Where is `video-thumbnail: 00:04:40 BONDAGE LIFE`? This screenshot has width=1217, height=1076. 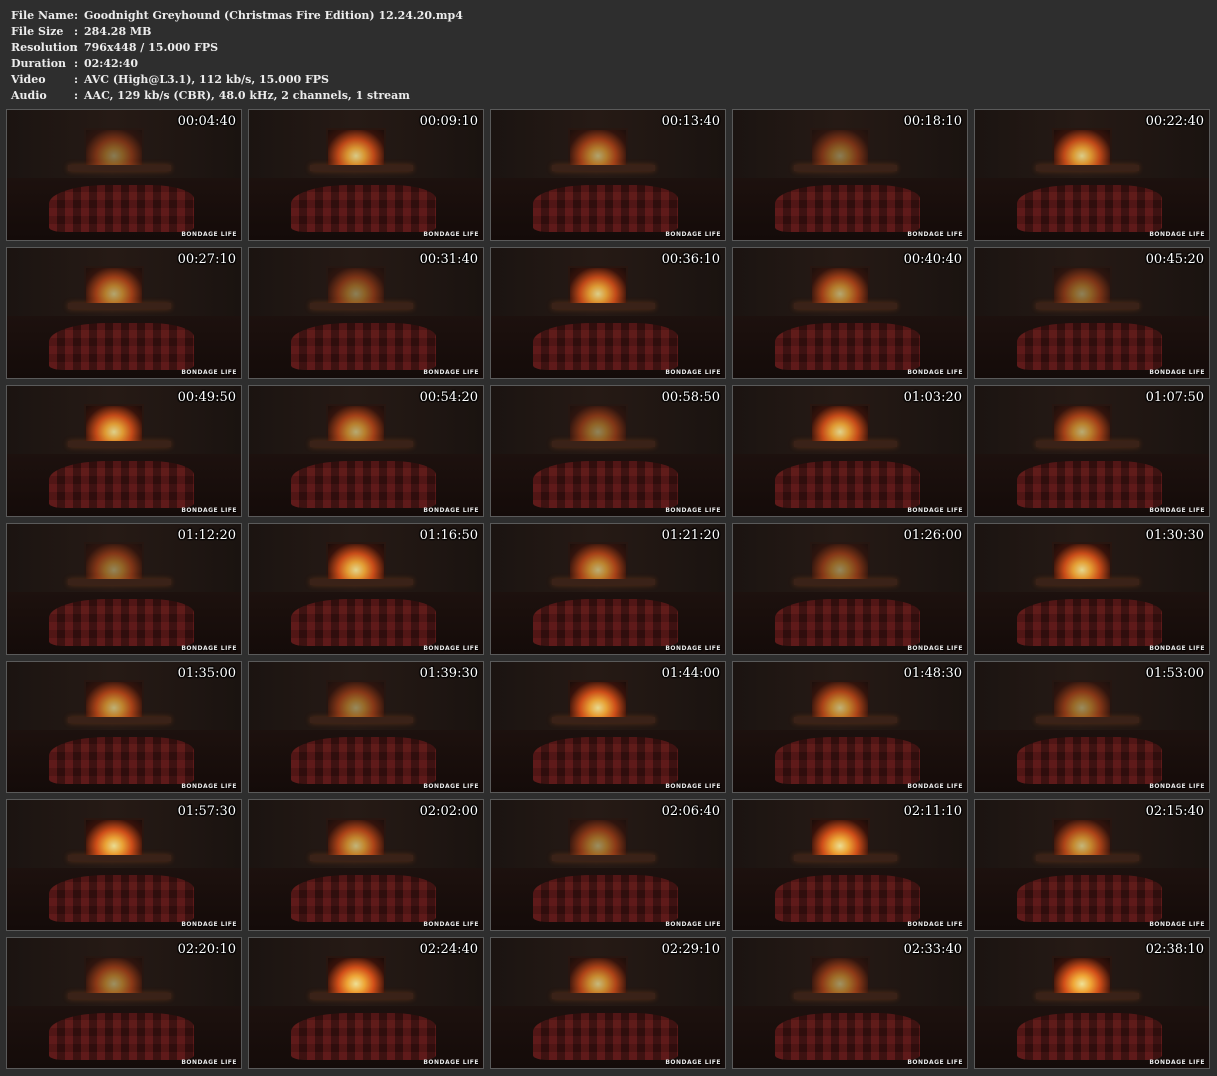
video-thumbnail: 00:04:40 BONDAGE LIFE is located at coordinates (124, 175).